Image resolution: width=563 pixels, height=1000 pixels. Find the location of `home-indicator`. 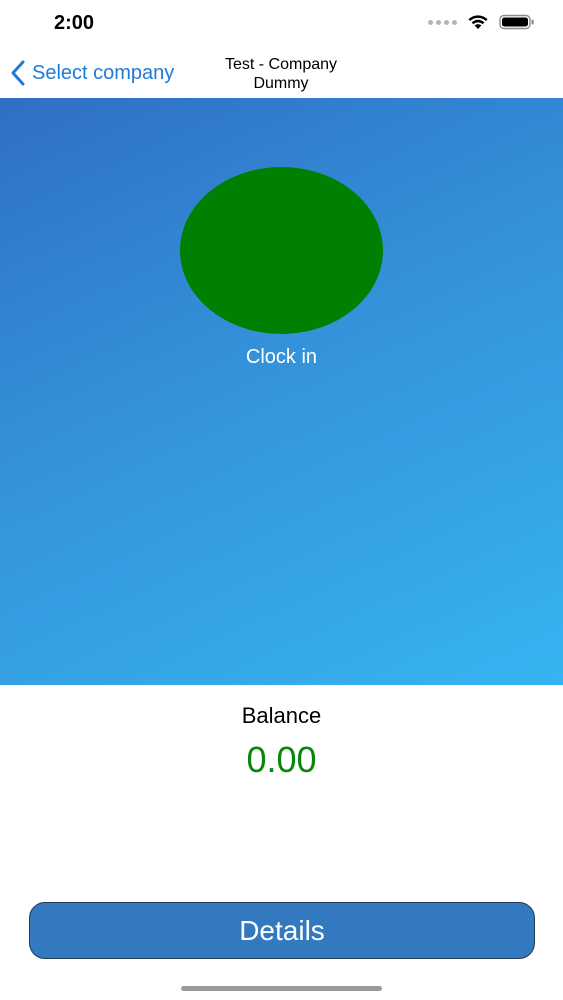

home-indicator is located at coordinates (281, 988).